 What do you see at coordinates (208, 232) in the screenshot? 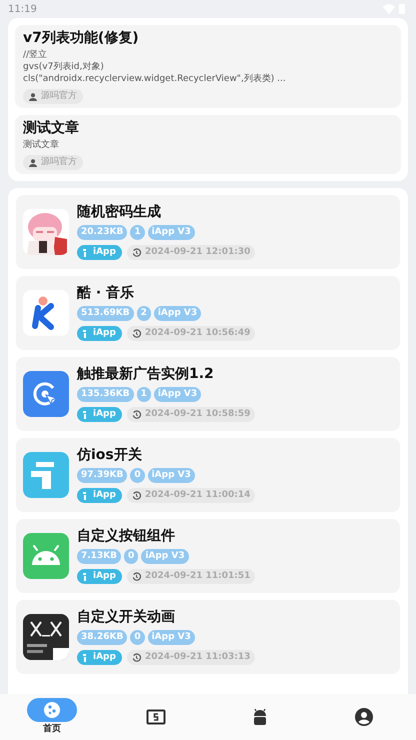
I see `app-card: 随机密码生成 20.23KB 1 iApp V3 iApp 2024-09-21 12:01:30` at bounding box center [208, 232].